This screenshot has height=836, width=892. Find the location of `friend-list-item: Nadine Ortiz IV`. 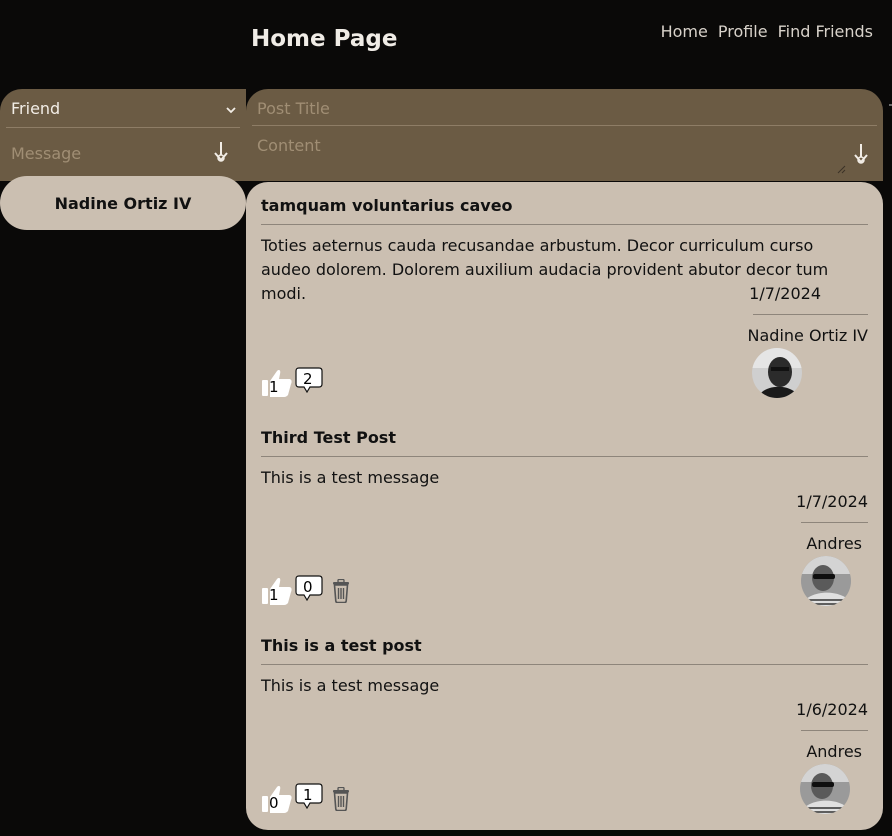

friend-list-item: Nadine Ortiz IV is located at coordinates (123, 203).